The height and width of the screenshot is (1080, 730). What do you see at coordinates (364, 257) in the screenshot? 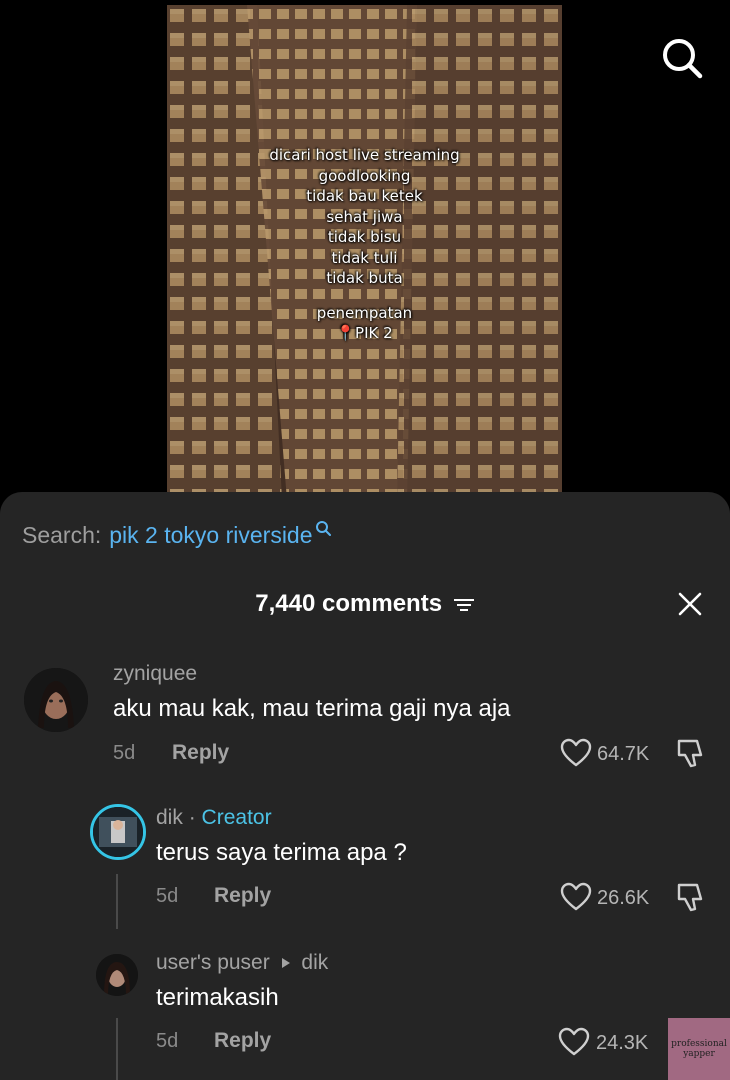
I see `caption-line: tidak tuli` at bounding box center [364, 257].